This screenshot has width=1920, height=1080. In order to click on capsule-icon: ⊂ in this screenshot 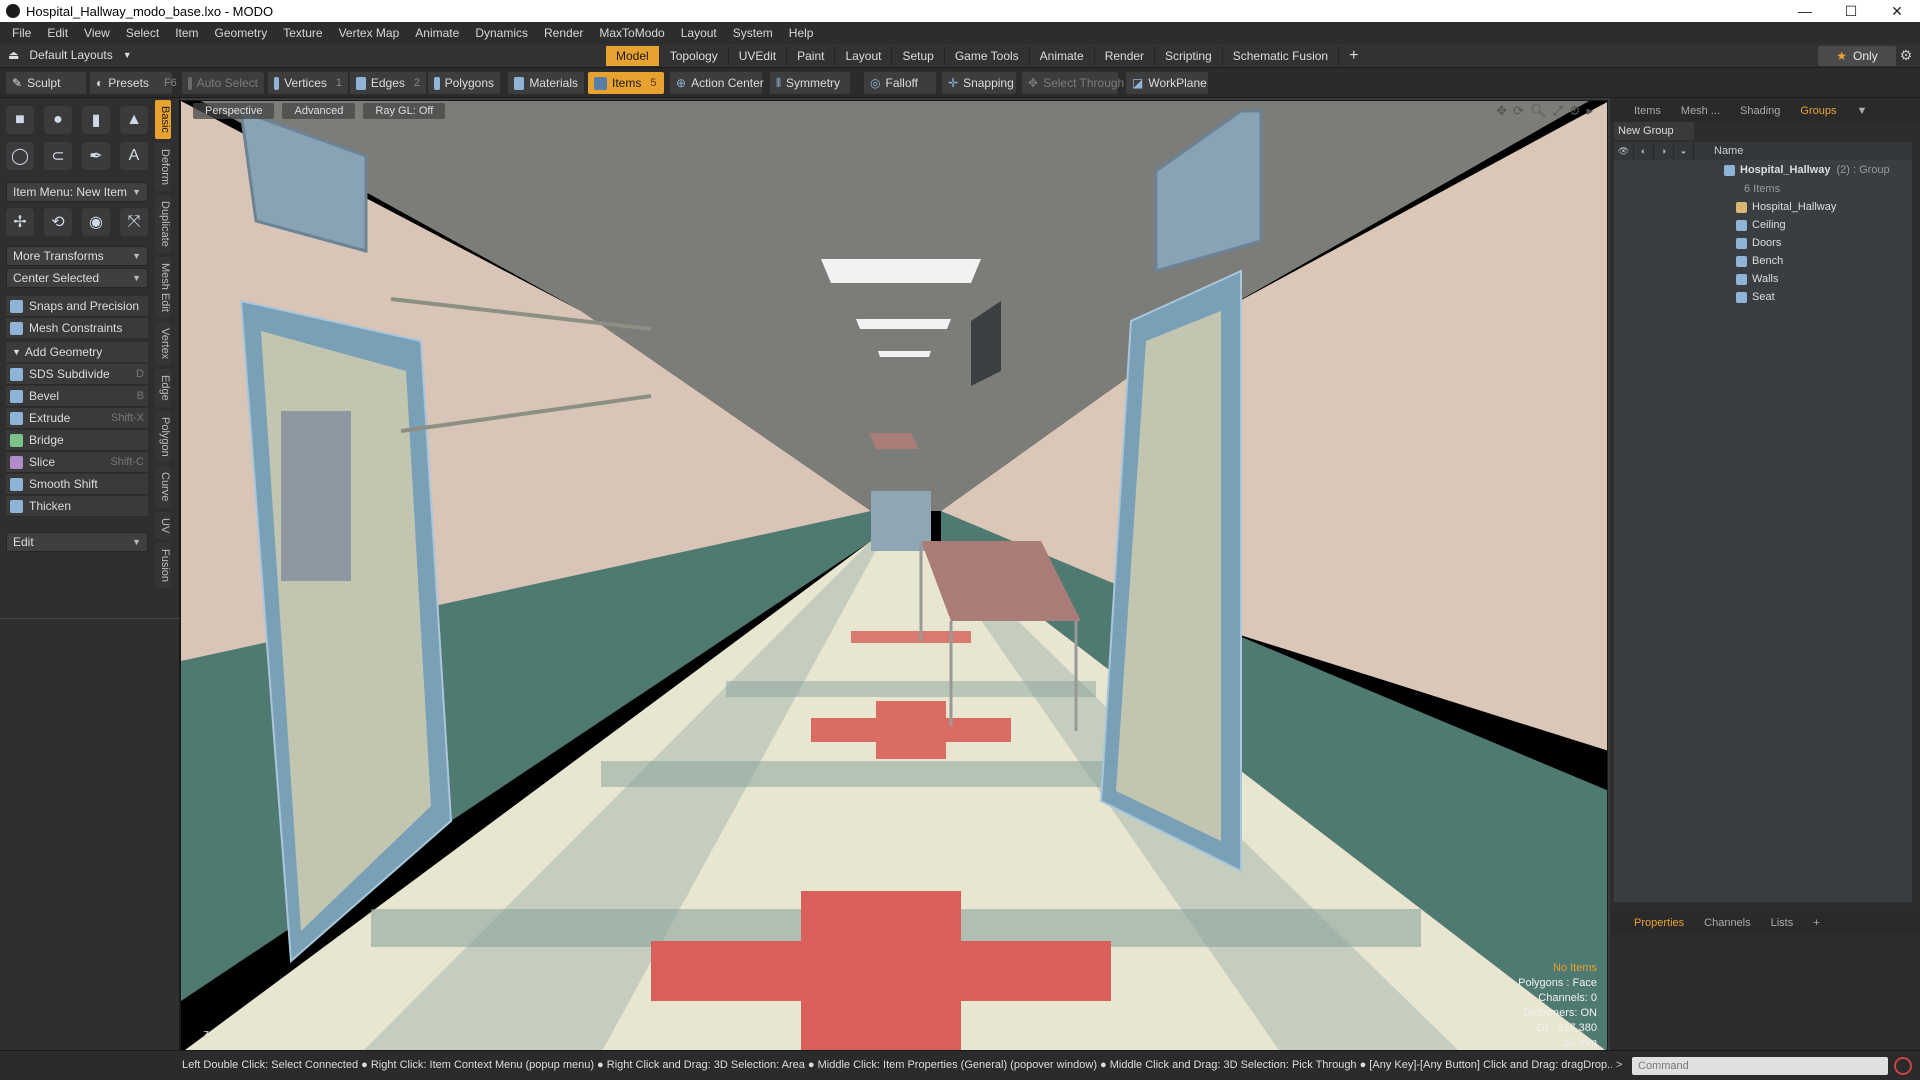, I will do `click(58, 156)`.